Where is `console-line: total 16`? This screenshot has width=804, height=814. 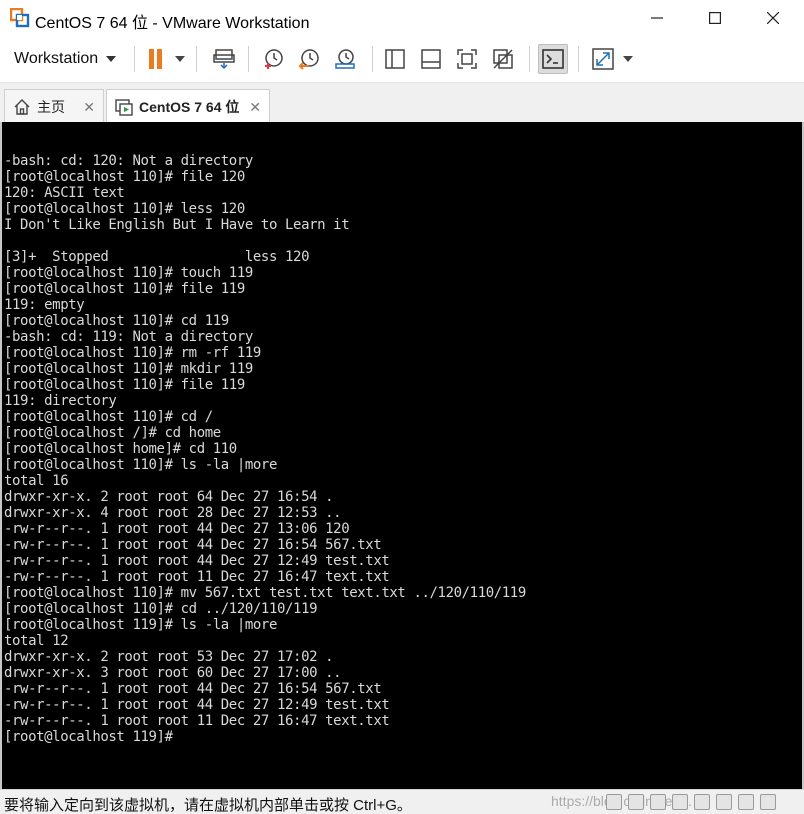 console-line: total 16 is located at coordinates (36, 481).